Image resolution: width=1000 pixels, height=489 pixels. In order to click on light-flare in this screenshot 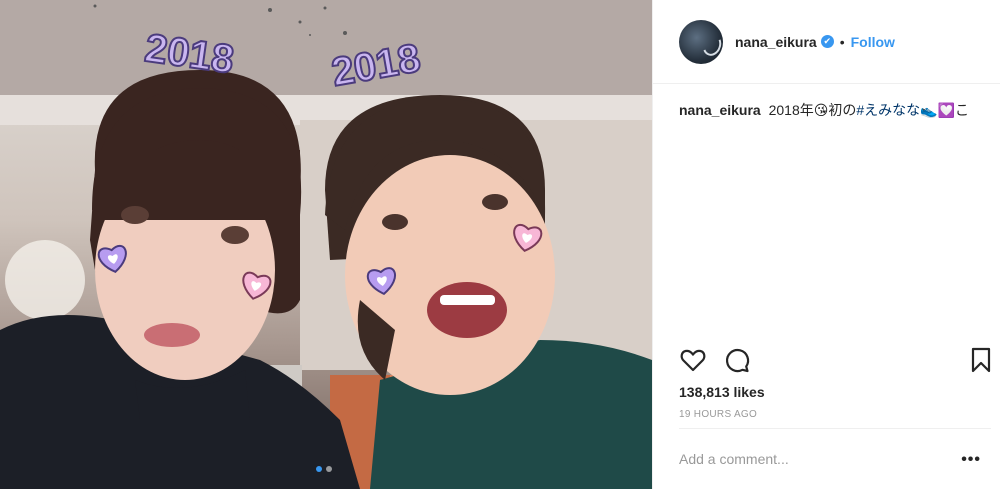, I will do `click(45, 280)`.